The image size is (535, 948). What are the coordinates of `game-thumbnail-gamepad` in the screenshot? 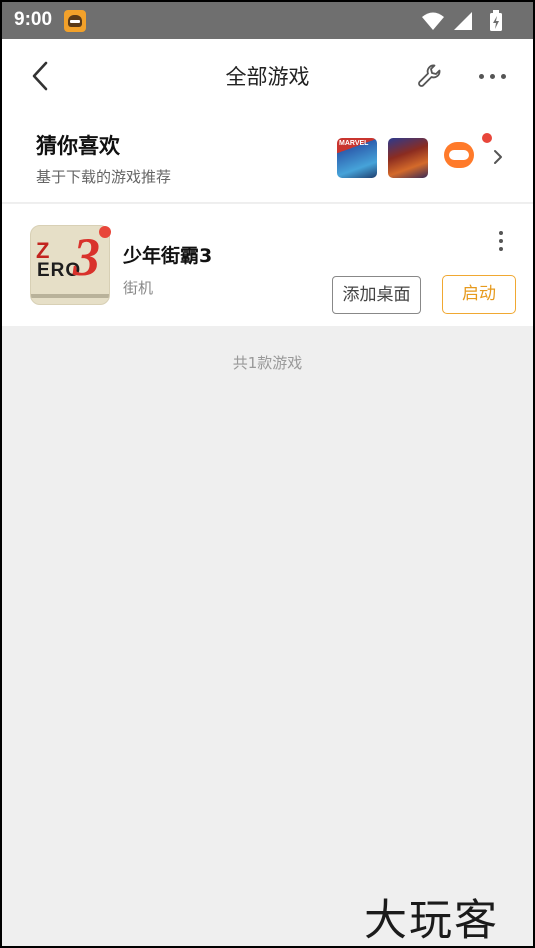 It's located at (459, 158).